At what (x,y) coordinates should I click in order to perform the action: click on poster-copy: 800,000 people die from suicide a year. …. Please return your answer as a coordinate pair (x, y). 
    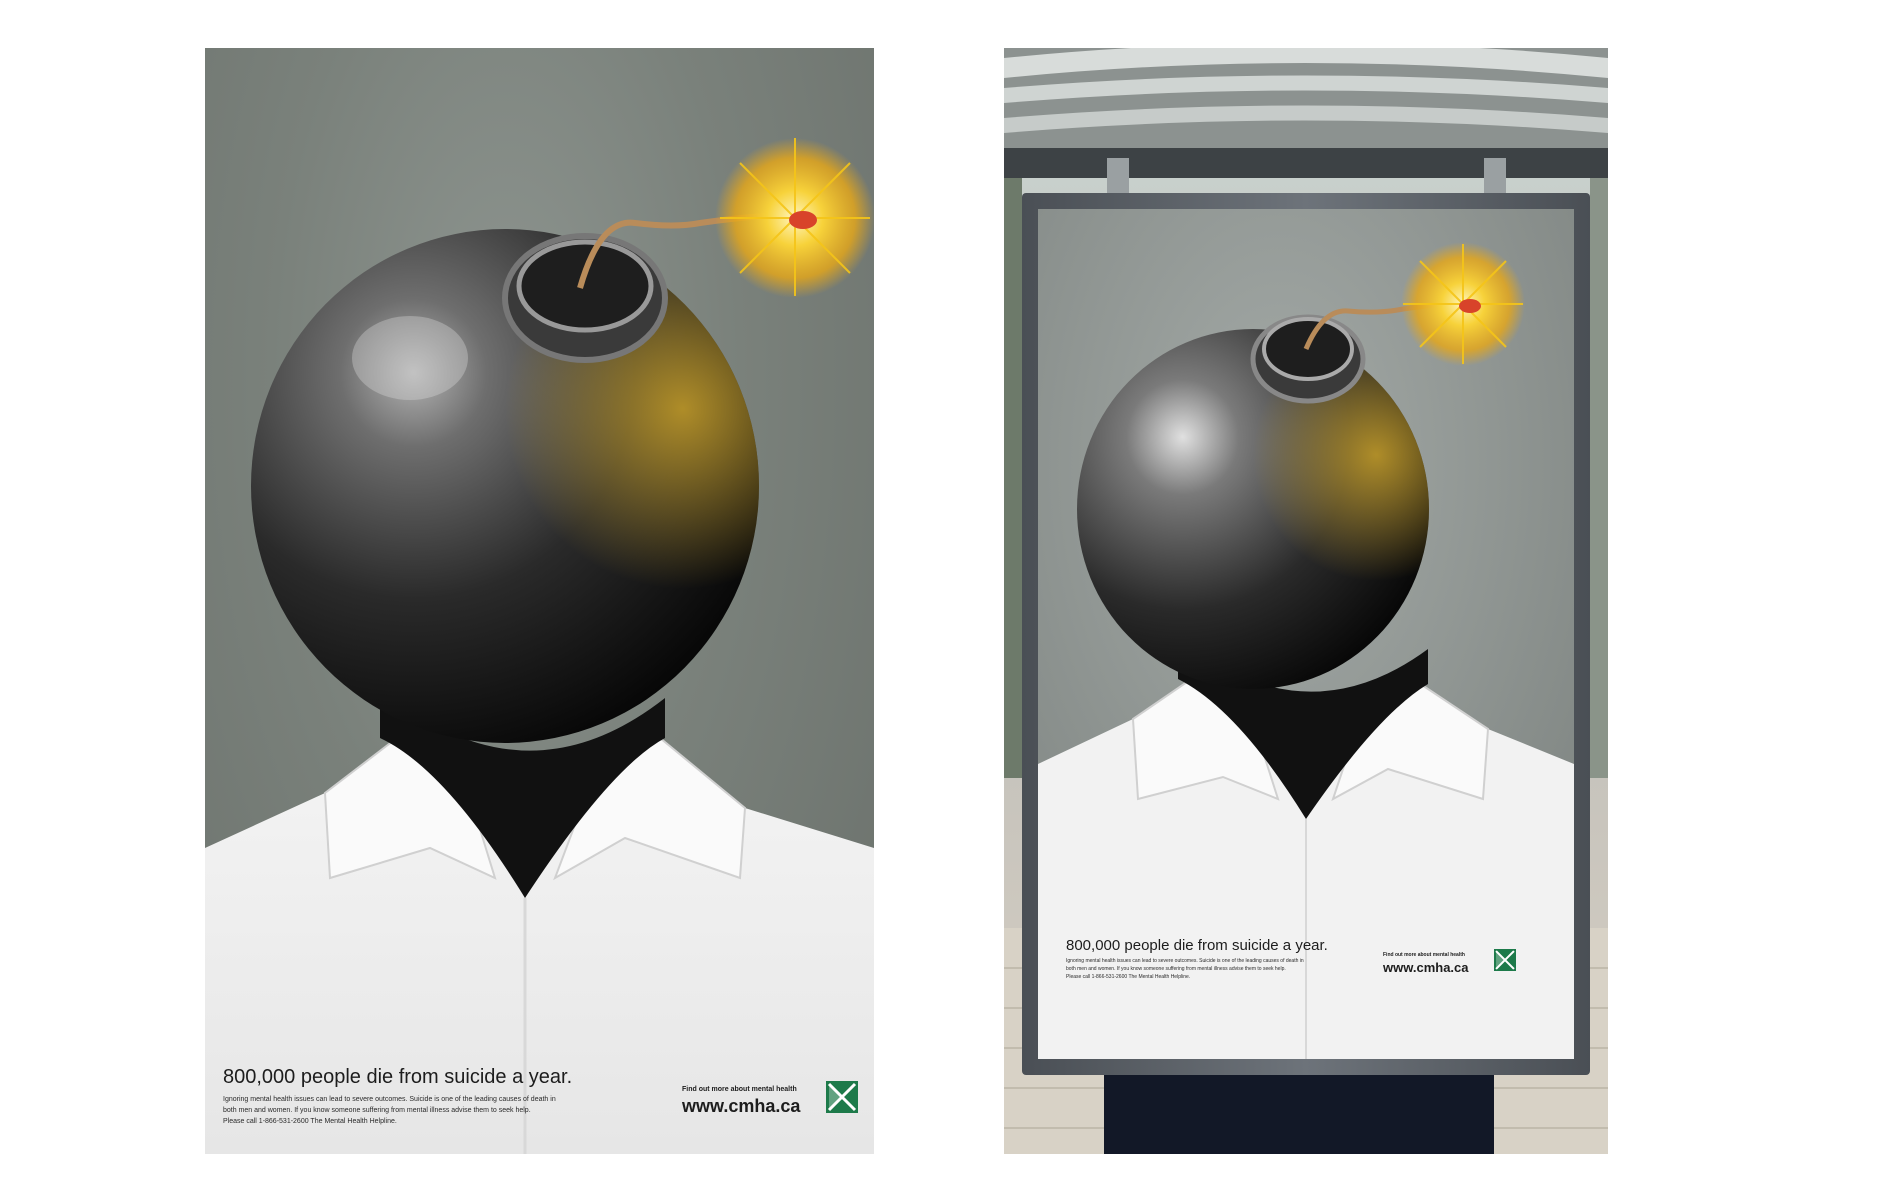
    Looking at the image, I should click on (453, 1096).